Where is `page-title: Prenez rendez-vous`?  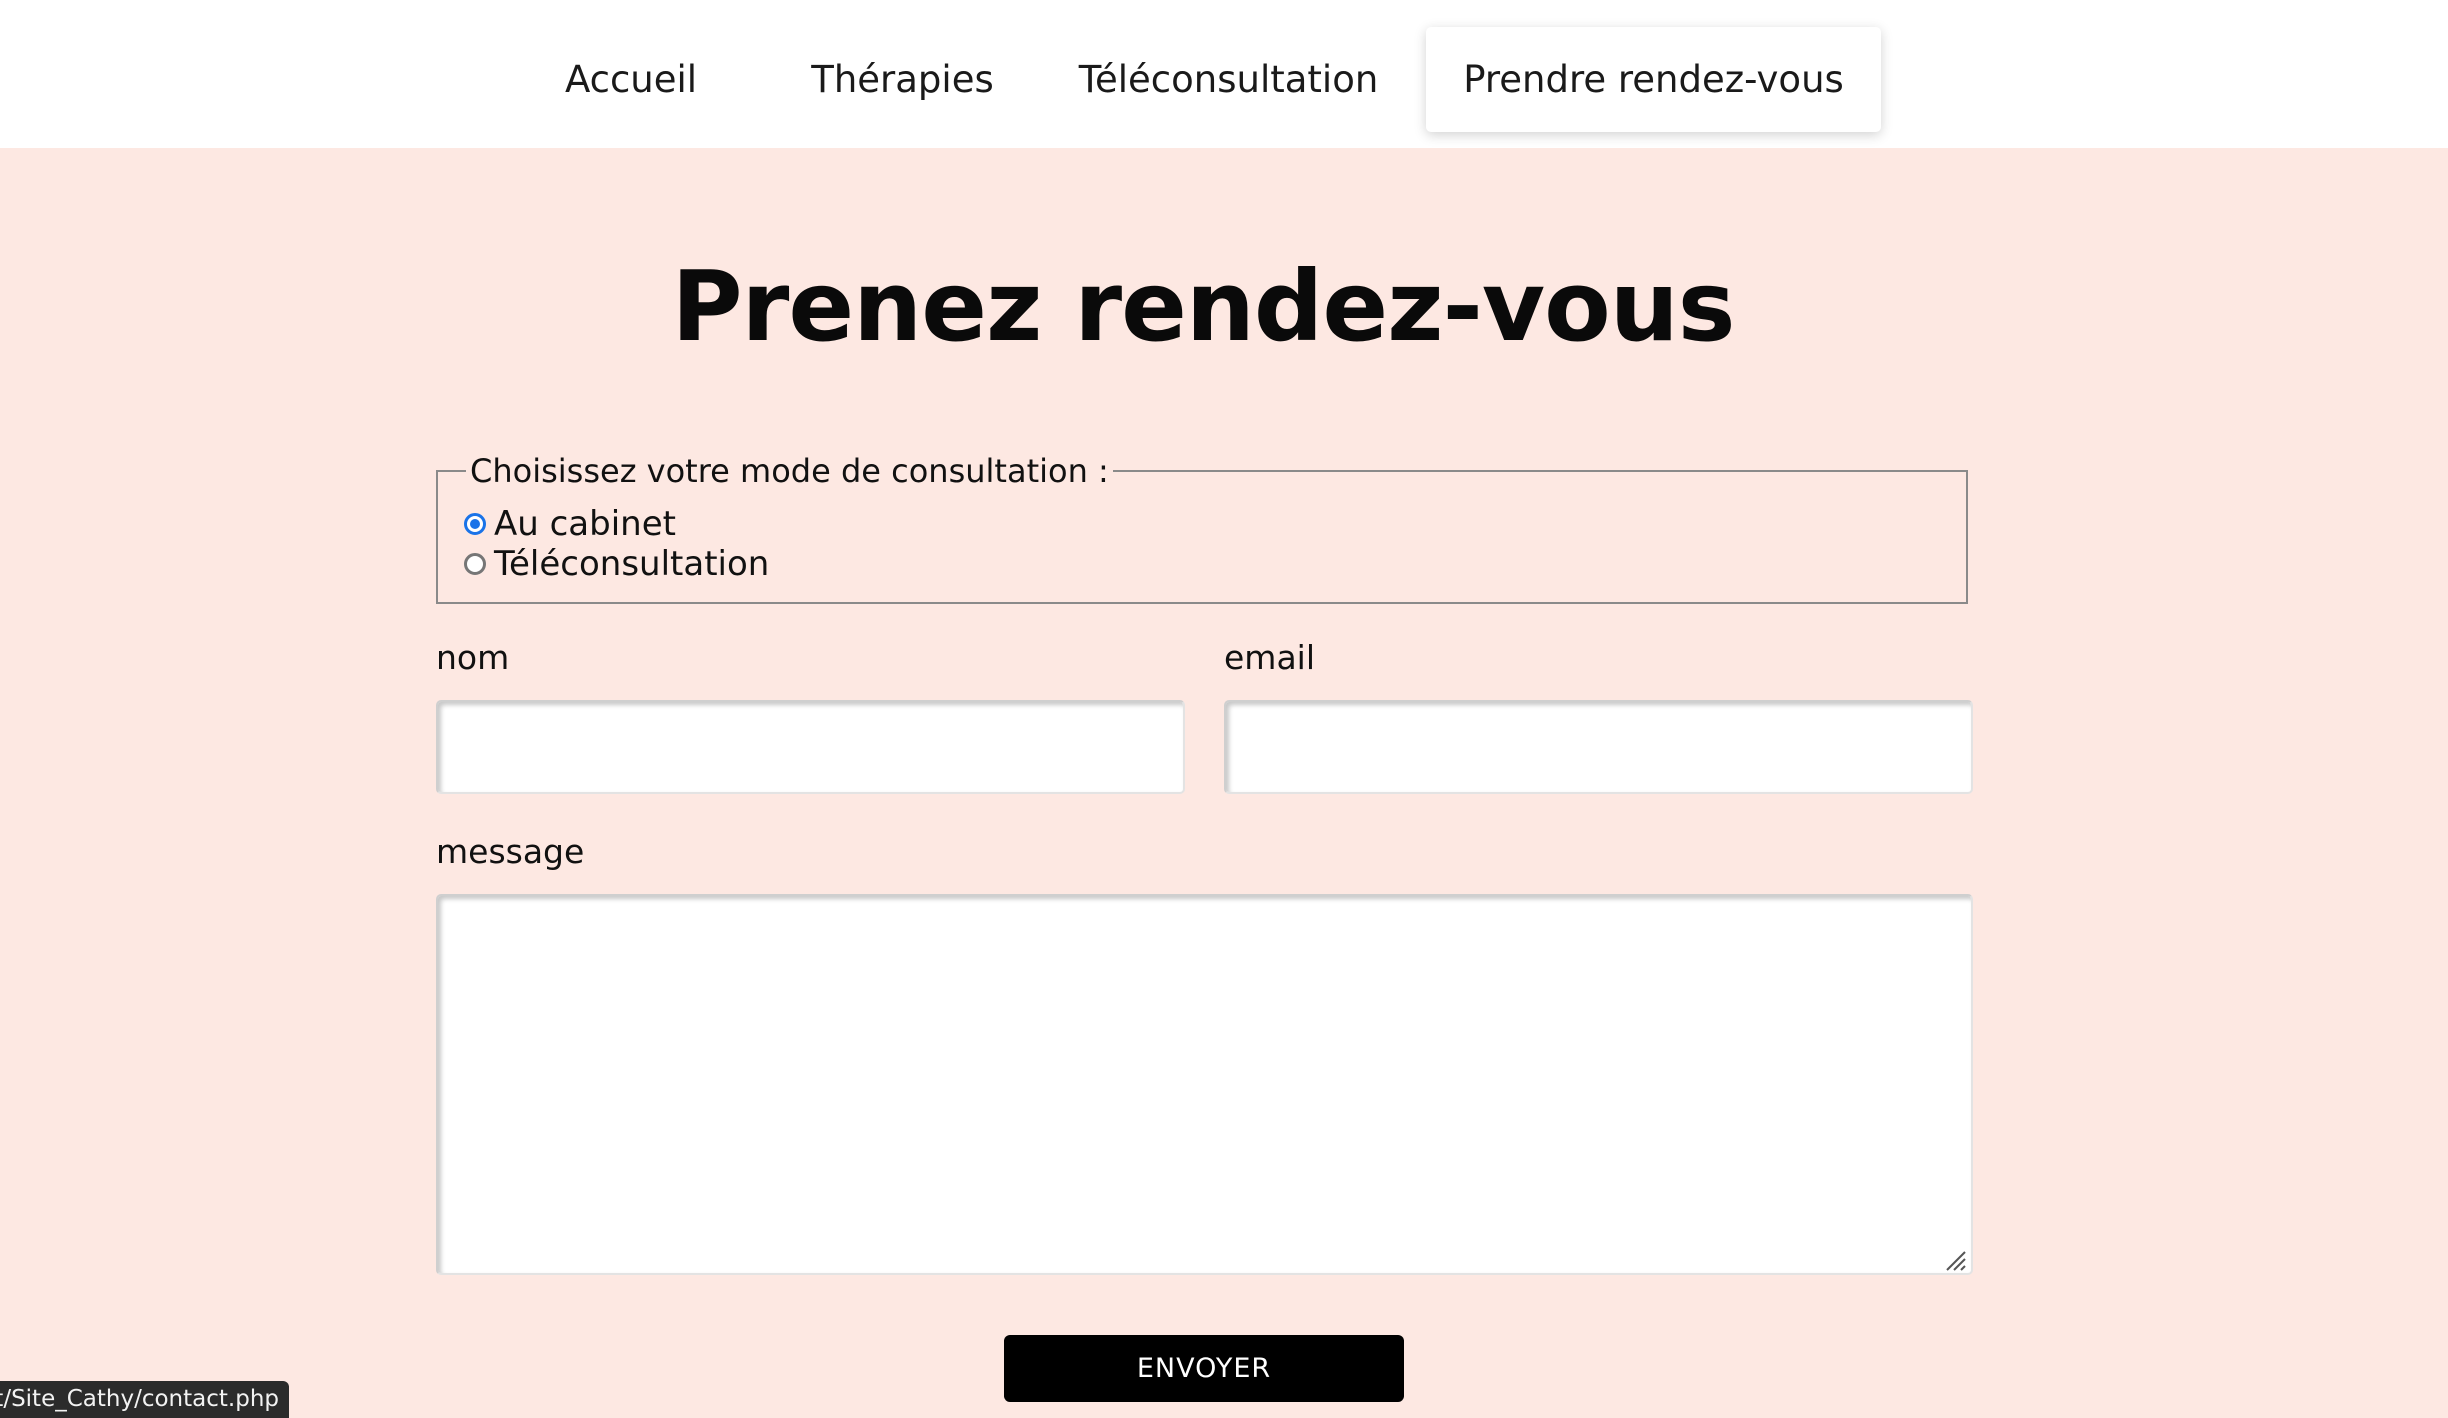 page-title: Prenez rendez-vous is located at coordinates (1203, 306).